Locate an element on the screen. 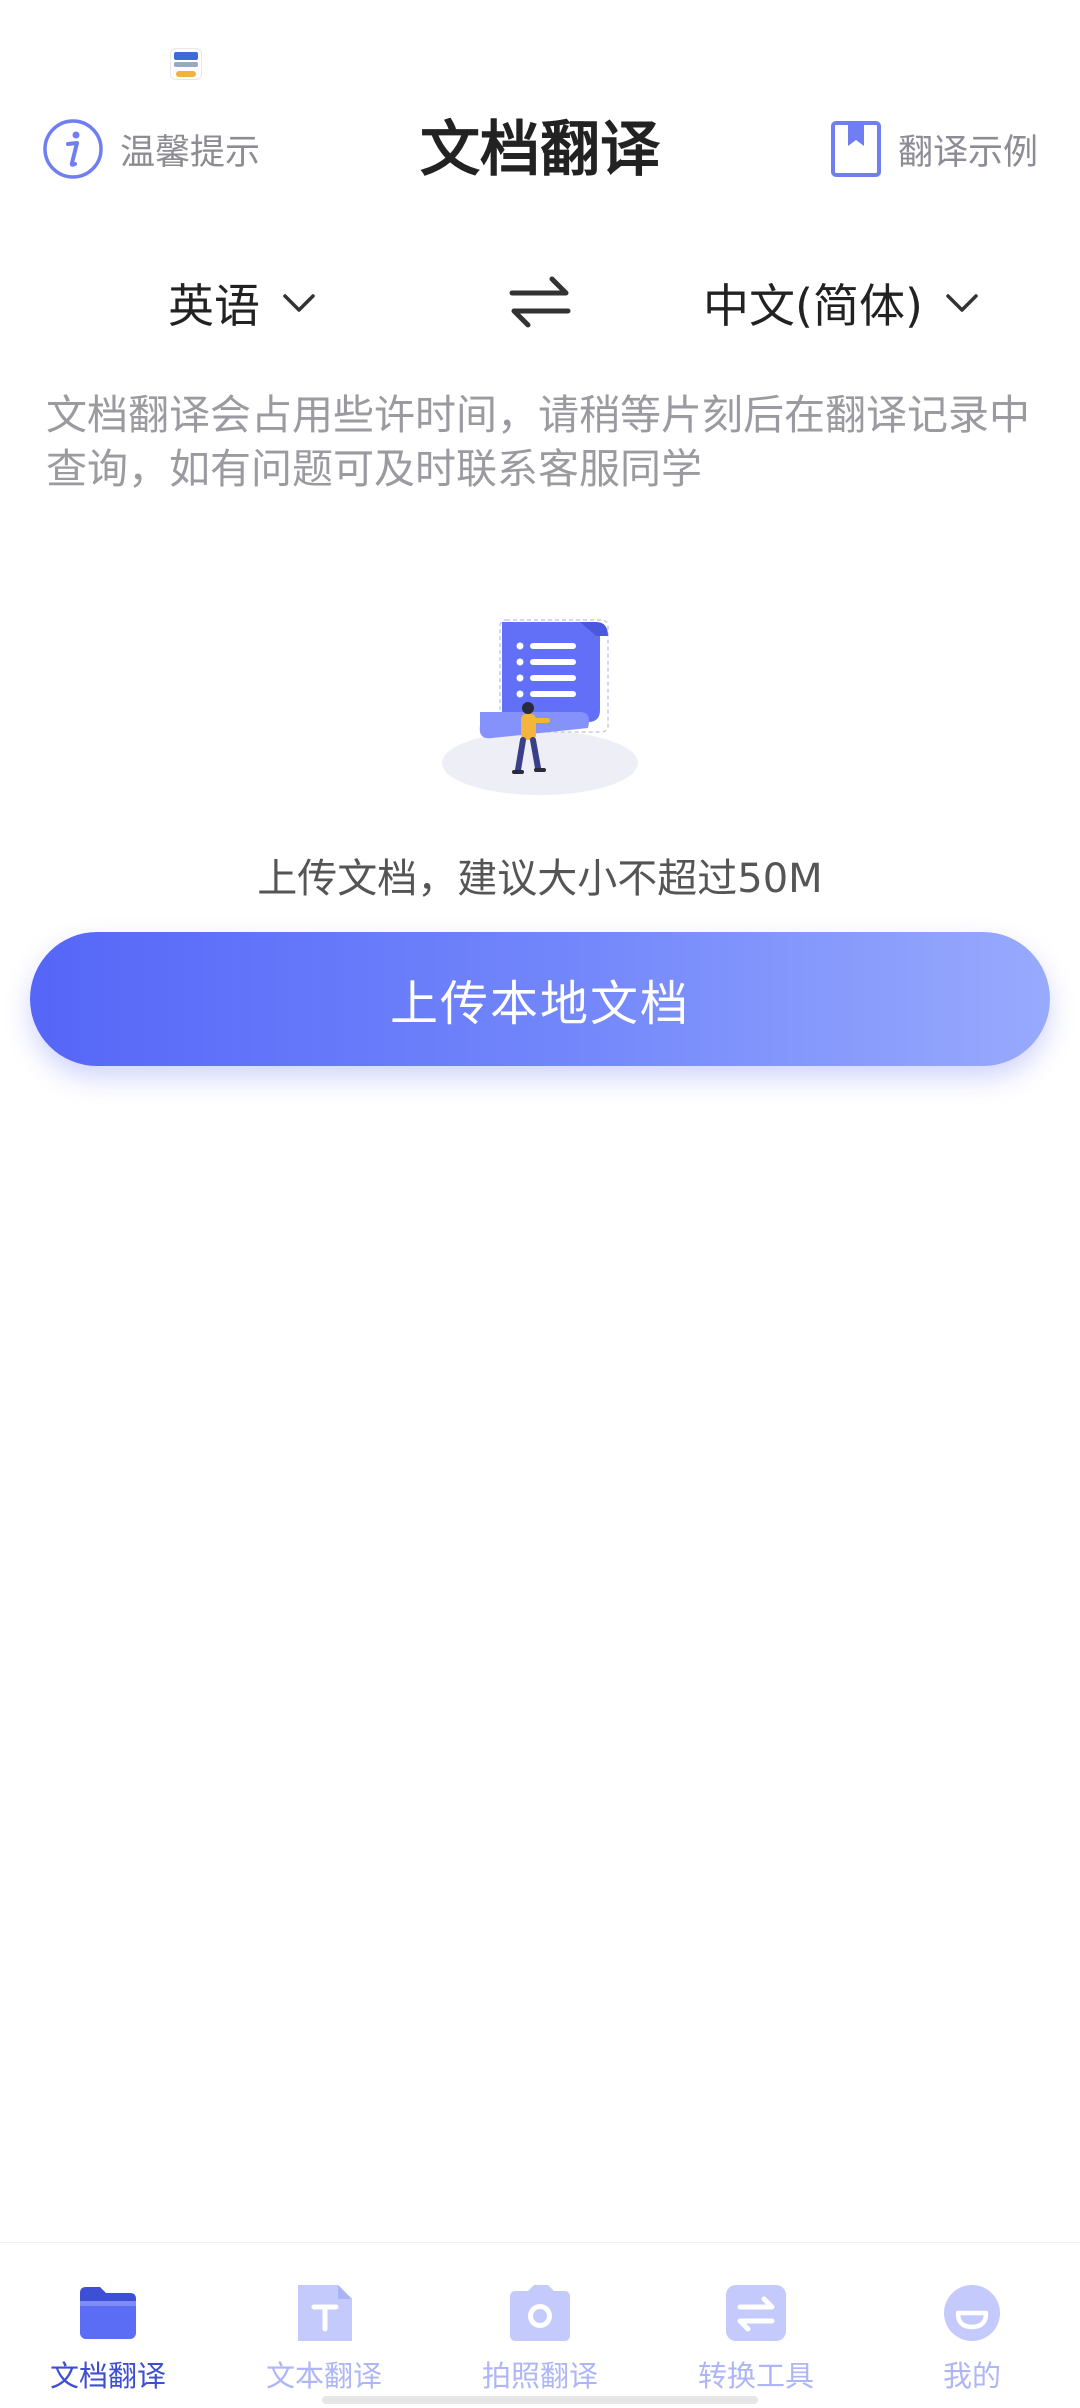  translation-example-label: 翻译示例 is located at coordinates (967, 152).